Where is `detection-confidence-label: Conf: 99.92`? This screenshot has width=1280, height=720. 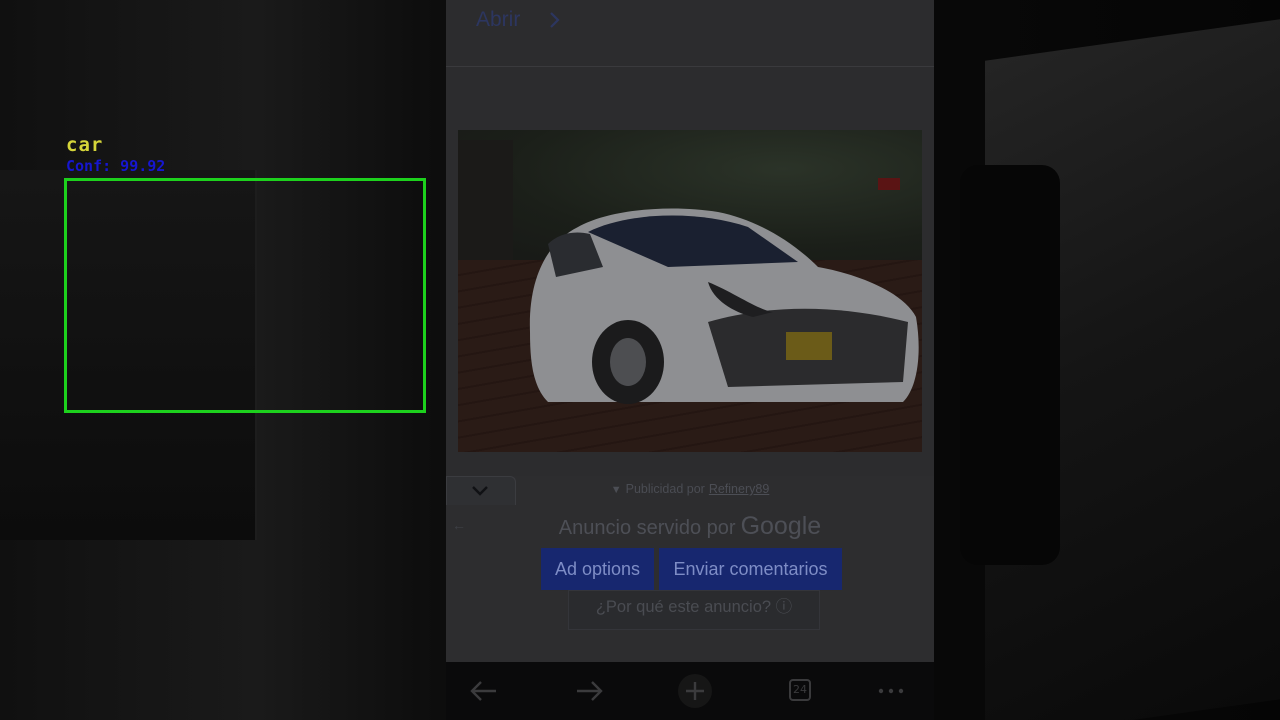 detection-confidence-label: Conf: 99.92 is located at coordinates (116, 166).